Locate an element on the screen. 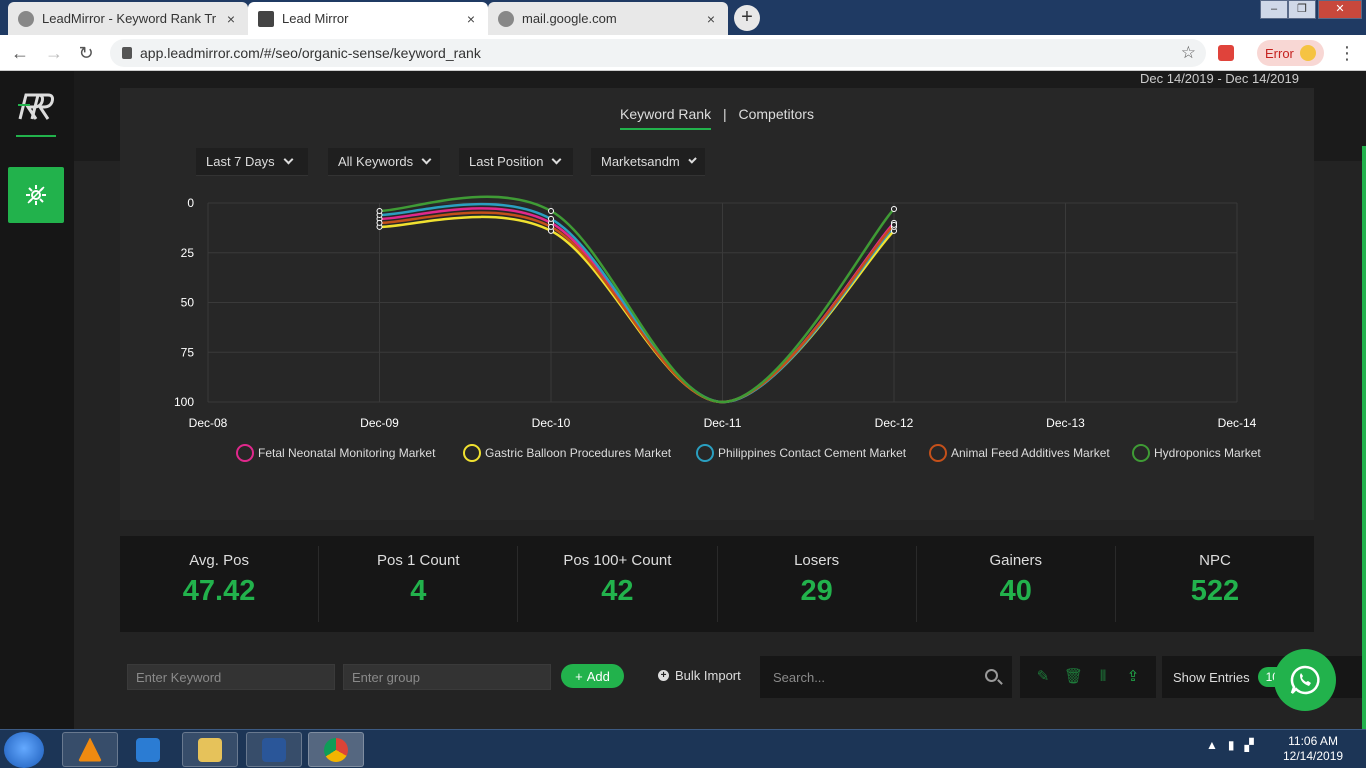 This screenshot has height=768, width=1366. stat-value: 42 is located at coordinates (617, 591).